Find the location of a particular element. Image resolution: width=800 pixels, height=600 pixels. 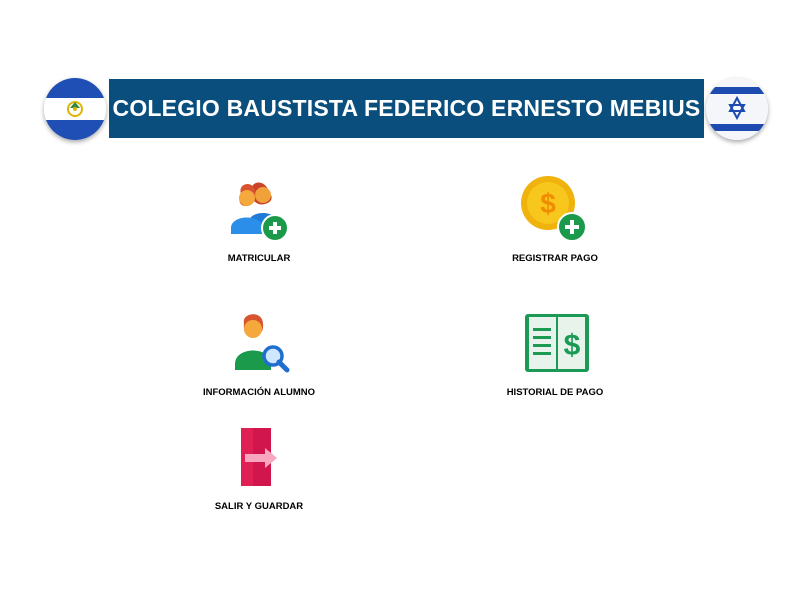

historial-de-pago-label: HISTORIAL DE PAGO is located at coordinates (555, 392).